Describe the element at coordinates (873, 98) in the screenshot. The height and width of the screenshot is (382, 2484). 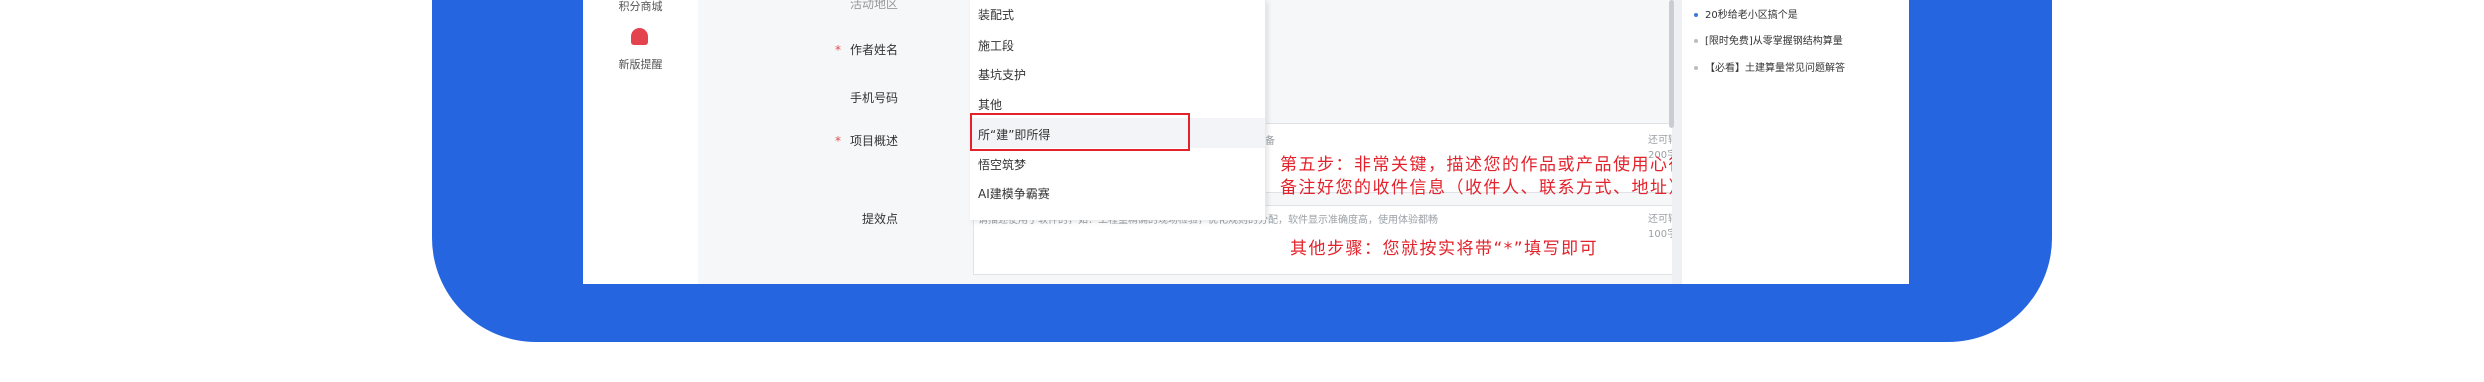
I see `field-label-phone: 手机号码` at that location.